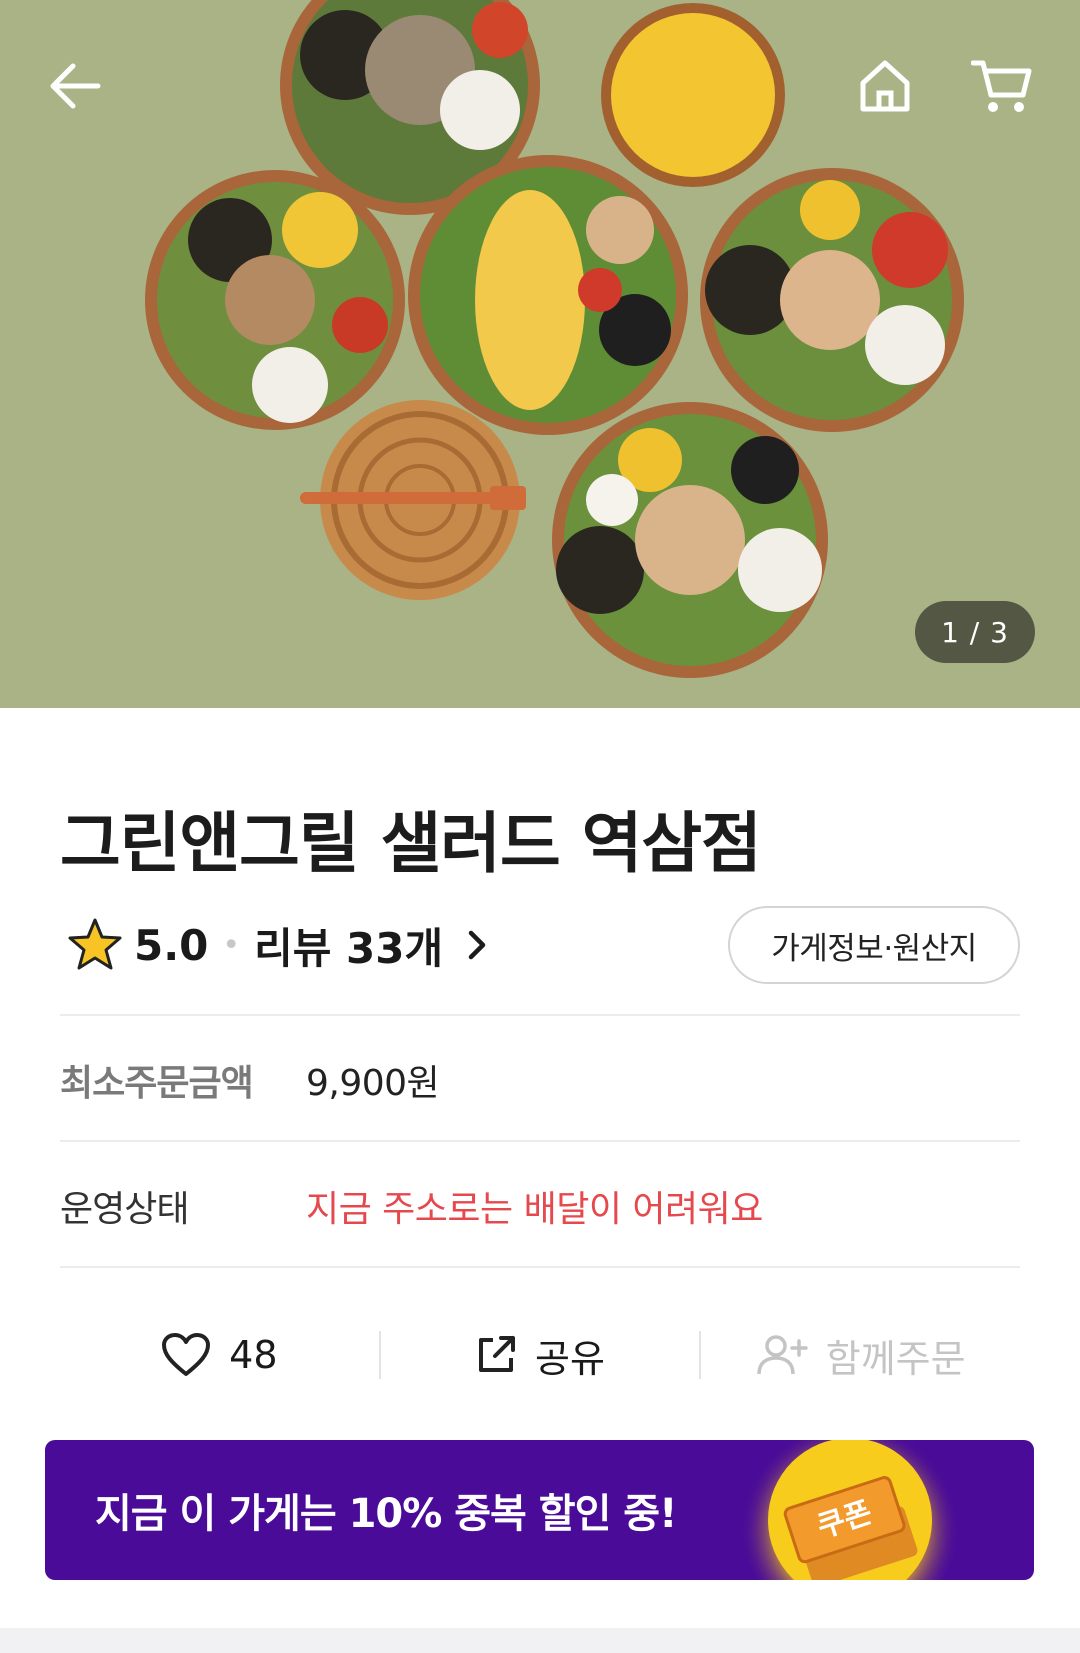  Describe the element at coordinates (477, 945) in the screenshot. I see `chevron-right-icon` at that location.